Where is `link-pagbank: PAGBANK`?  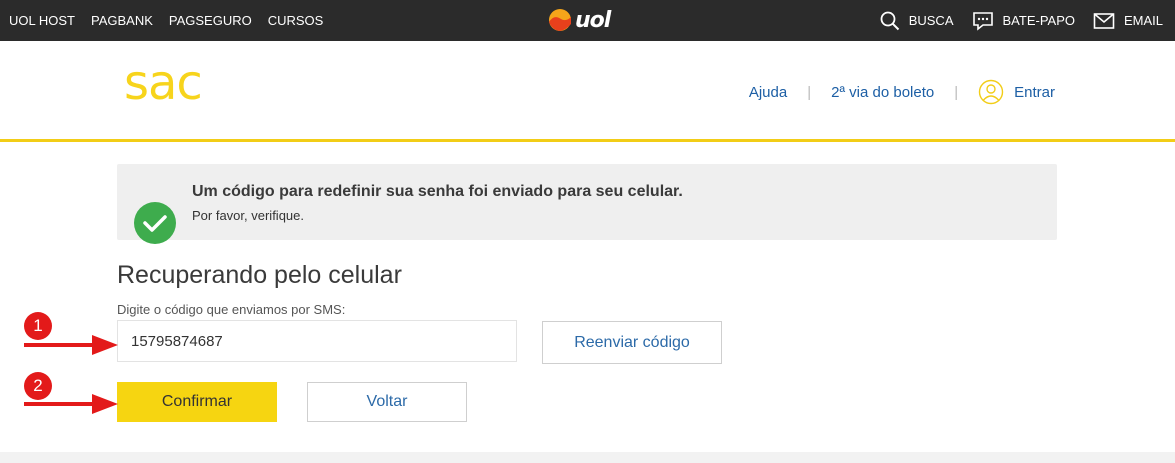 link-pagbank: PAGBANK is located at coordinates (122, 20).